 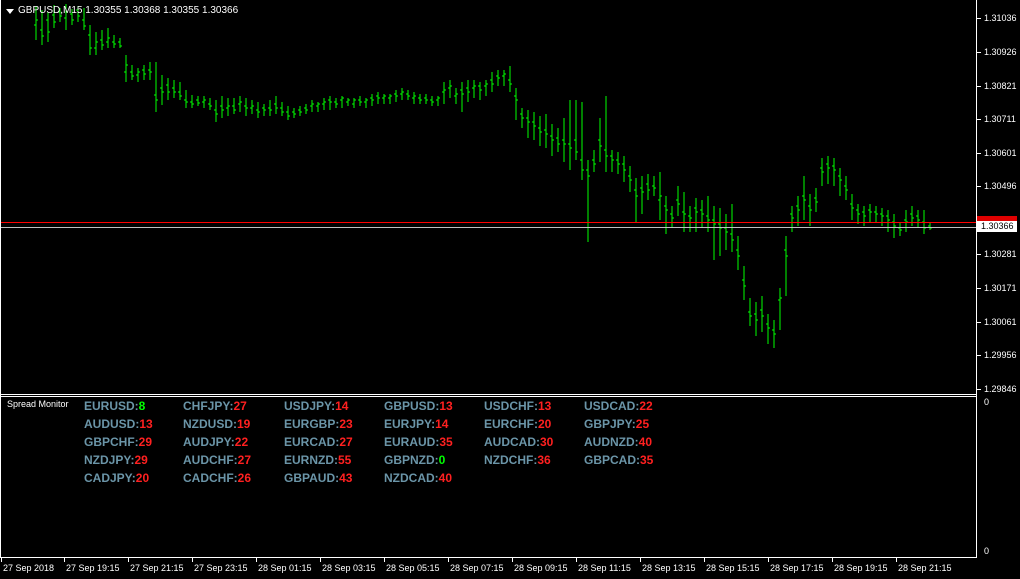 I want to click on spread-item: USDCHF:13, so click(x=517, y=406).